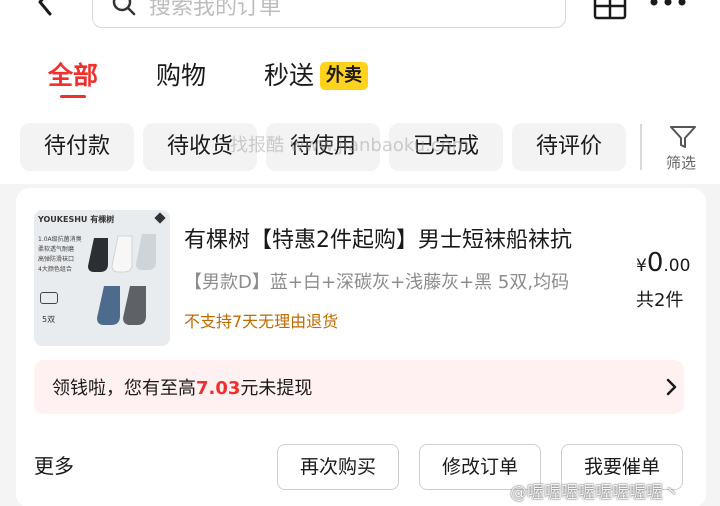  Describe the element at coordinates (124, 8) in the screenshot. I see `search-icon` at that location.